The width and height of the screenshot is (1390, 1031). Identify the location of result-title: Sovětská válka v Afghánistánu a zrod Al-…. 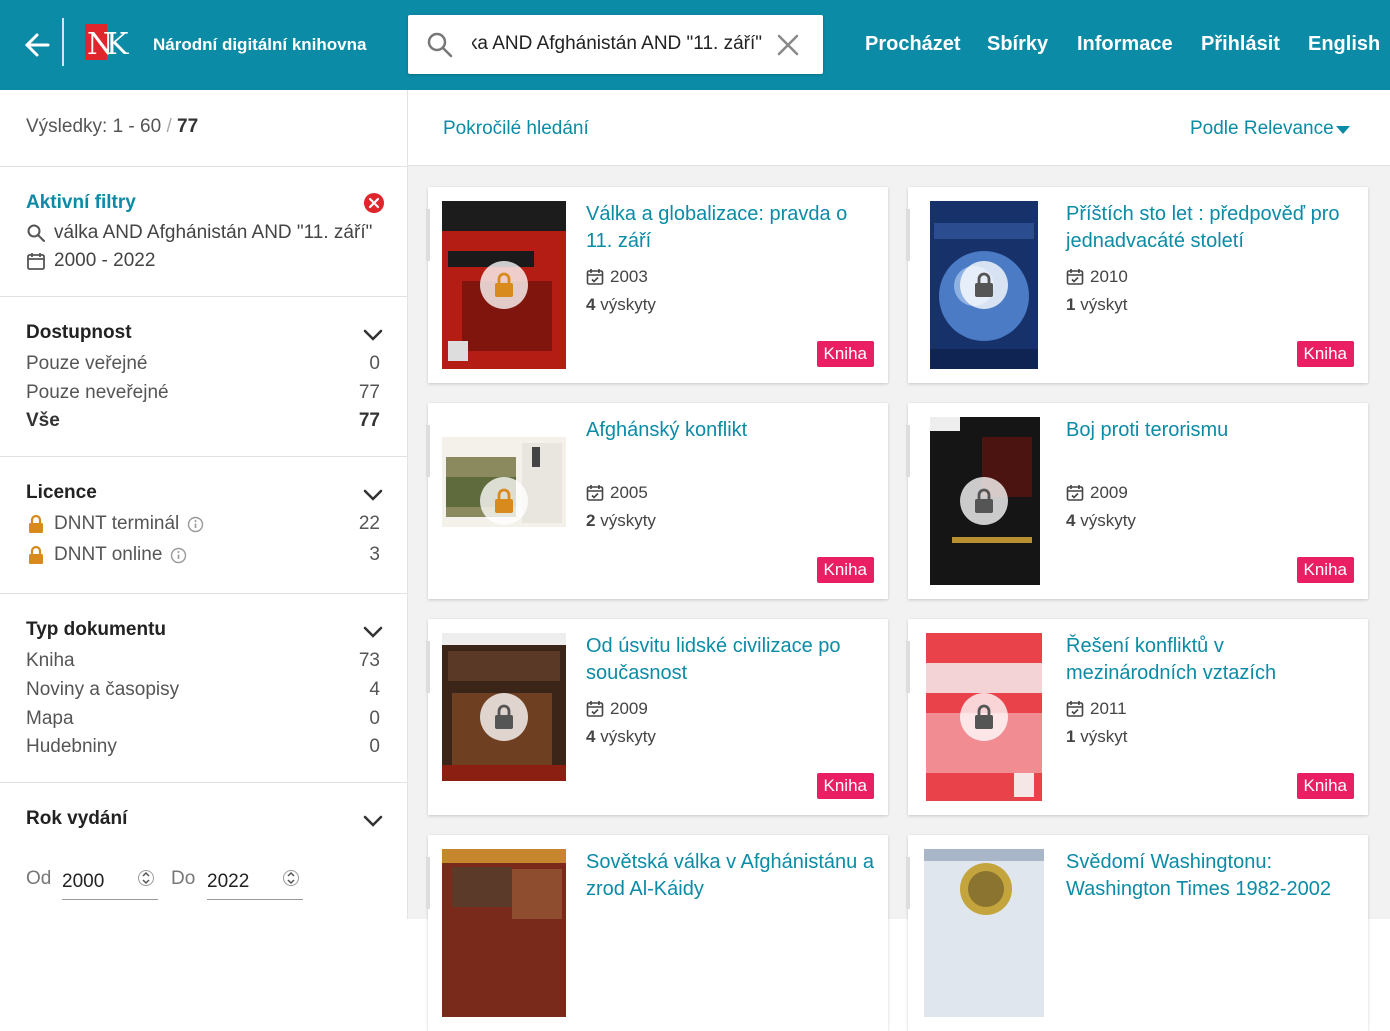
(731, 876).